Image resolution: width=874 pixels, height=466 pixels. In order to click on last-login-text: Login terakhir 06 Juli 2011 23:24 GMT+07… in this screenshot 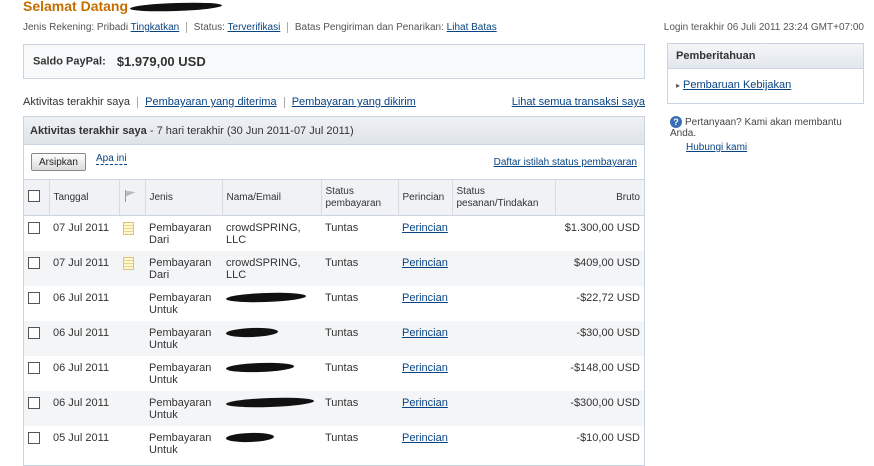, I will do `click(763, 27)`.